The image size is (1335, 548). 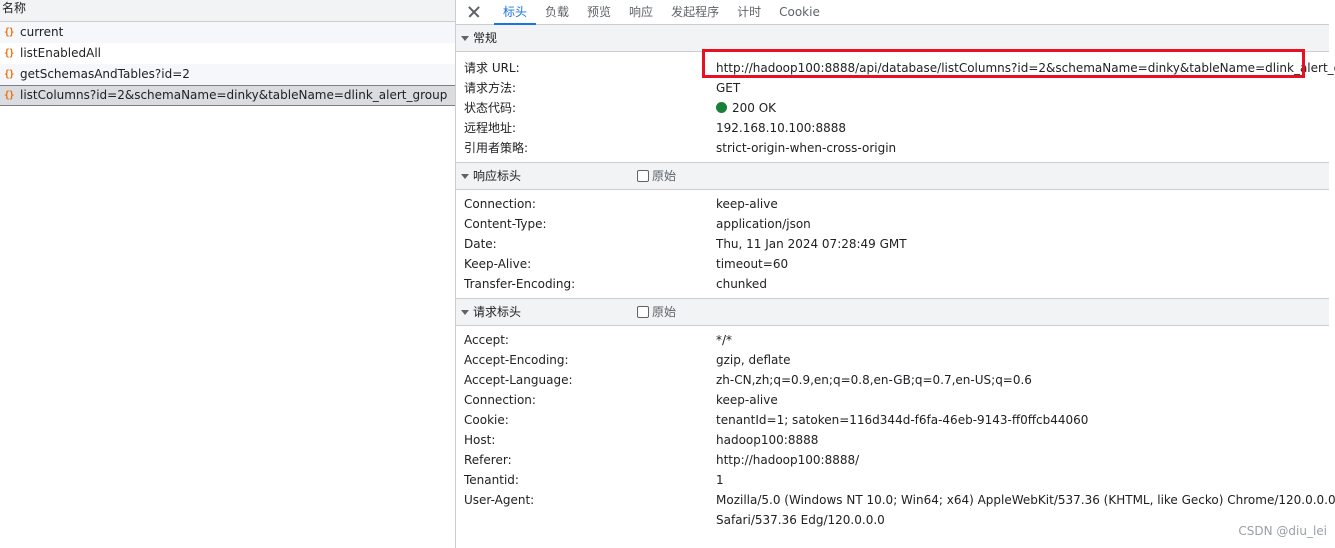 What do you see at coordinates (892, 312) in the screenshot?
I see `request-headers-header: 请求标头 原始` at bounding box center [892, 312].